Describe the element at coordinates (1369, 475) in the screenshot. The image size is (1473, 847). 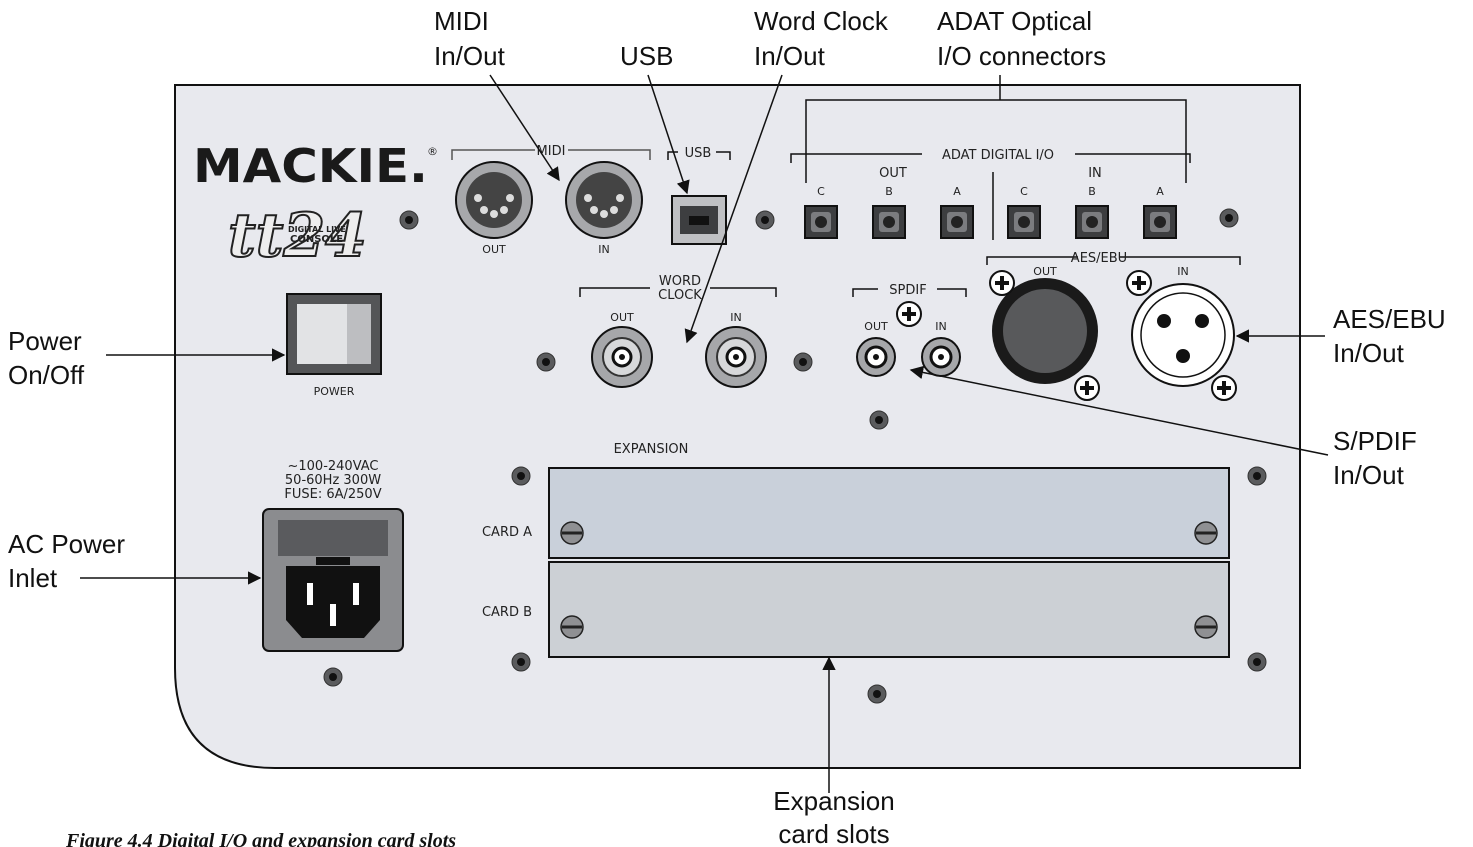
I see `callout-spdif-2: In/Out` at that location.